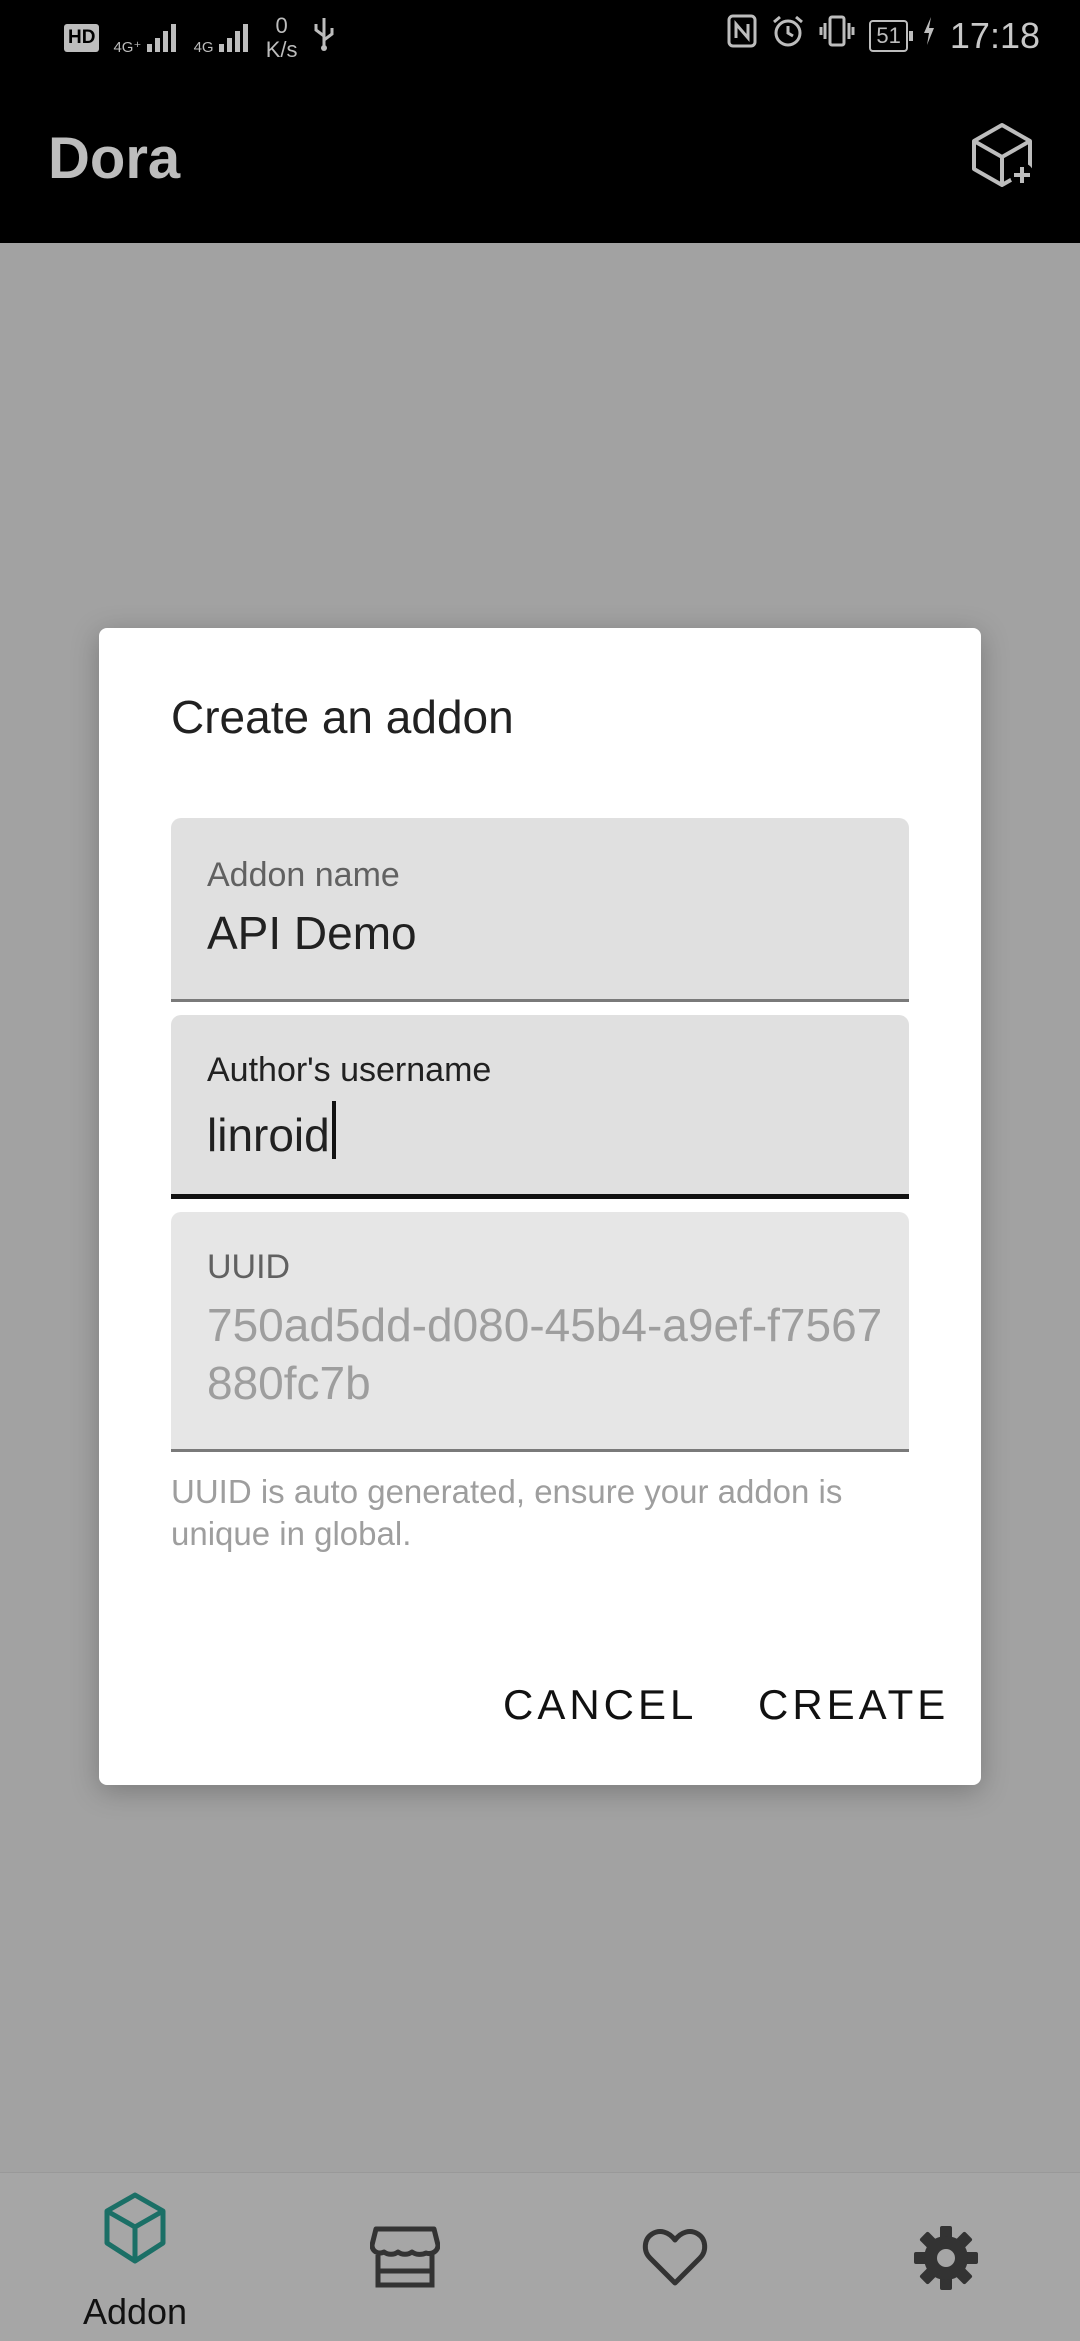 The width and height of the screenshot is (1080, 2341). Describe the element at coordinates (853, 1705) in the screenshot. I see `create-button: CREATE` at that location.